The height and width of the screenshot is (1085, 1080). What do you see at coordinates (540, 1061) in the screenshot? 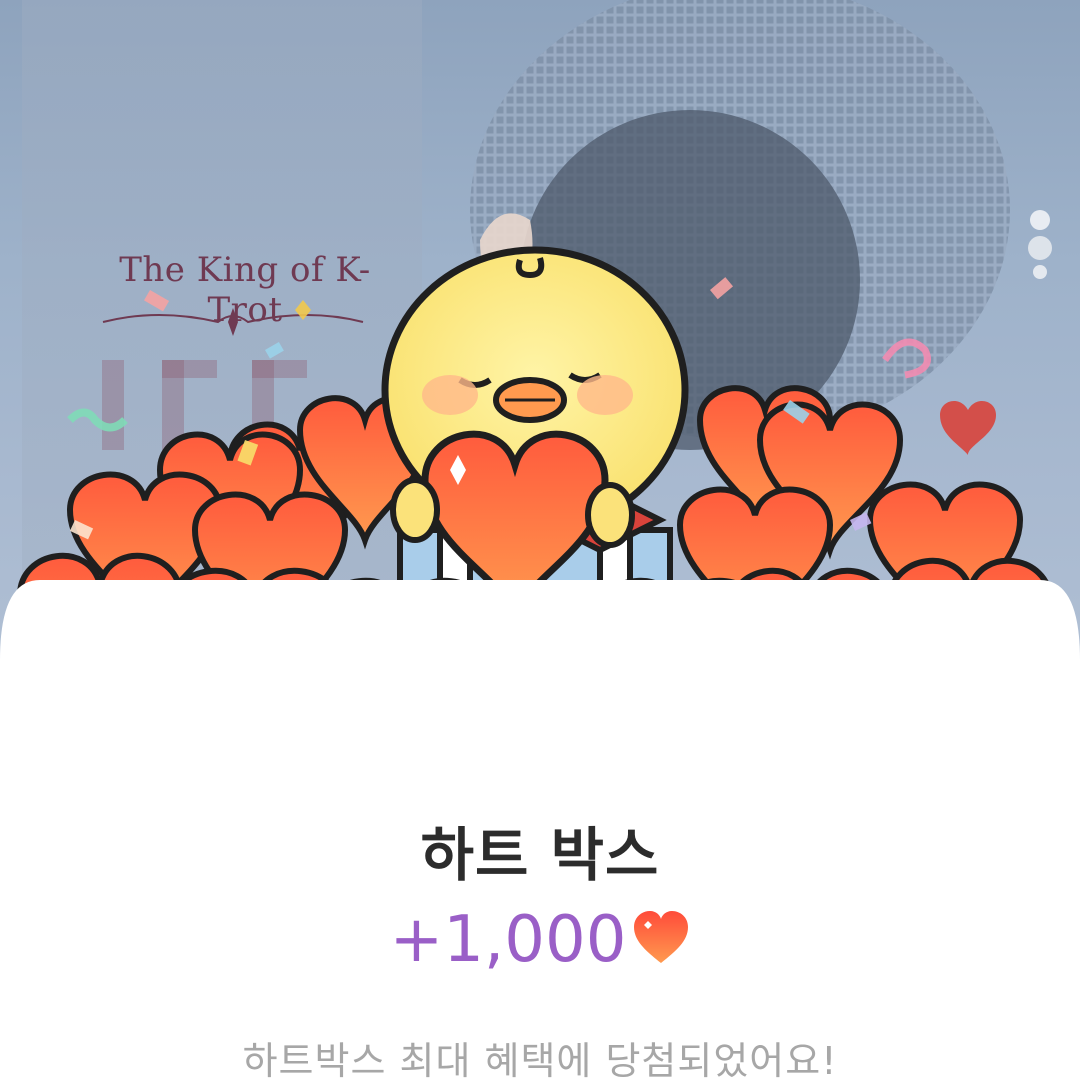
I see `reward-message: 하트박스 최대 혜택에 당첨되었어요!` at bounding box center [540, 1061].